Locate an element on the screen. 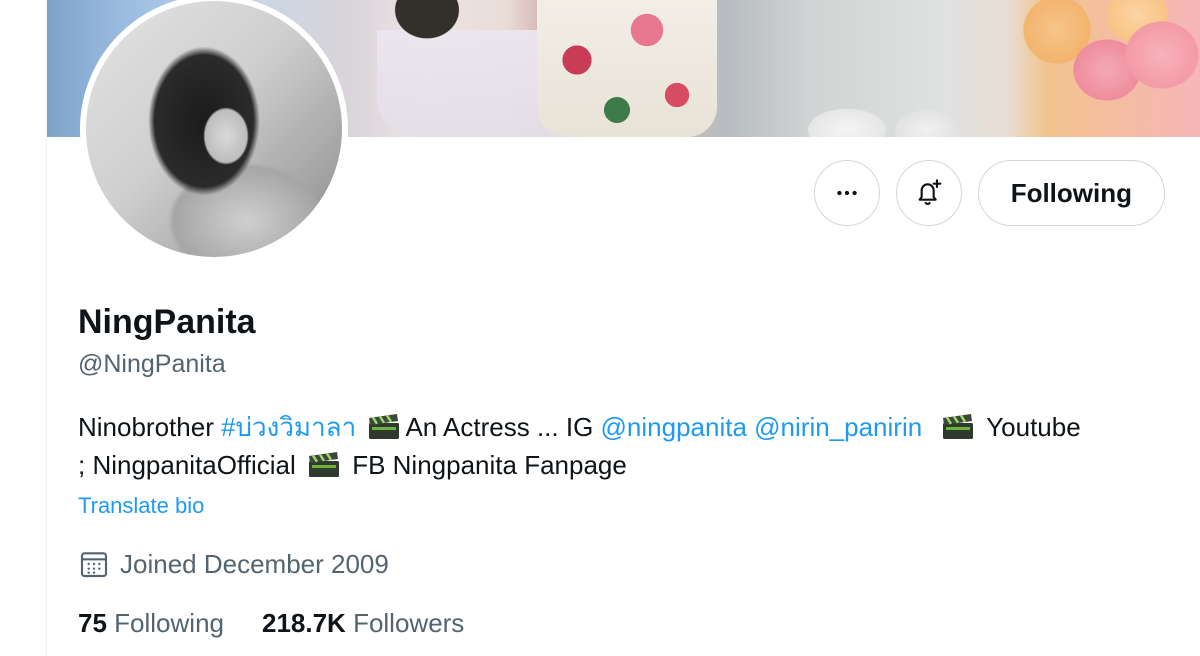 The image size is (1200, 656). more-button is located at coordinates (846, 193).